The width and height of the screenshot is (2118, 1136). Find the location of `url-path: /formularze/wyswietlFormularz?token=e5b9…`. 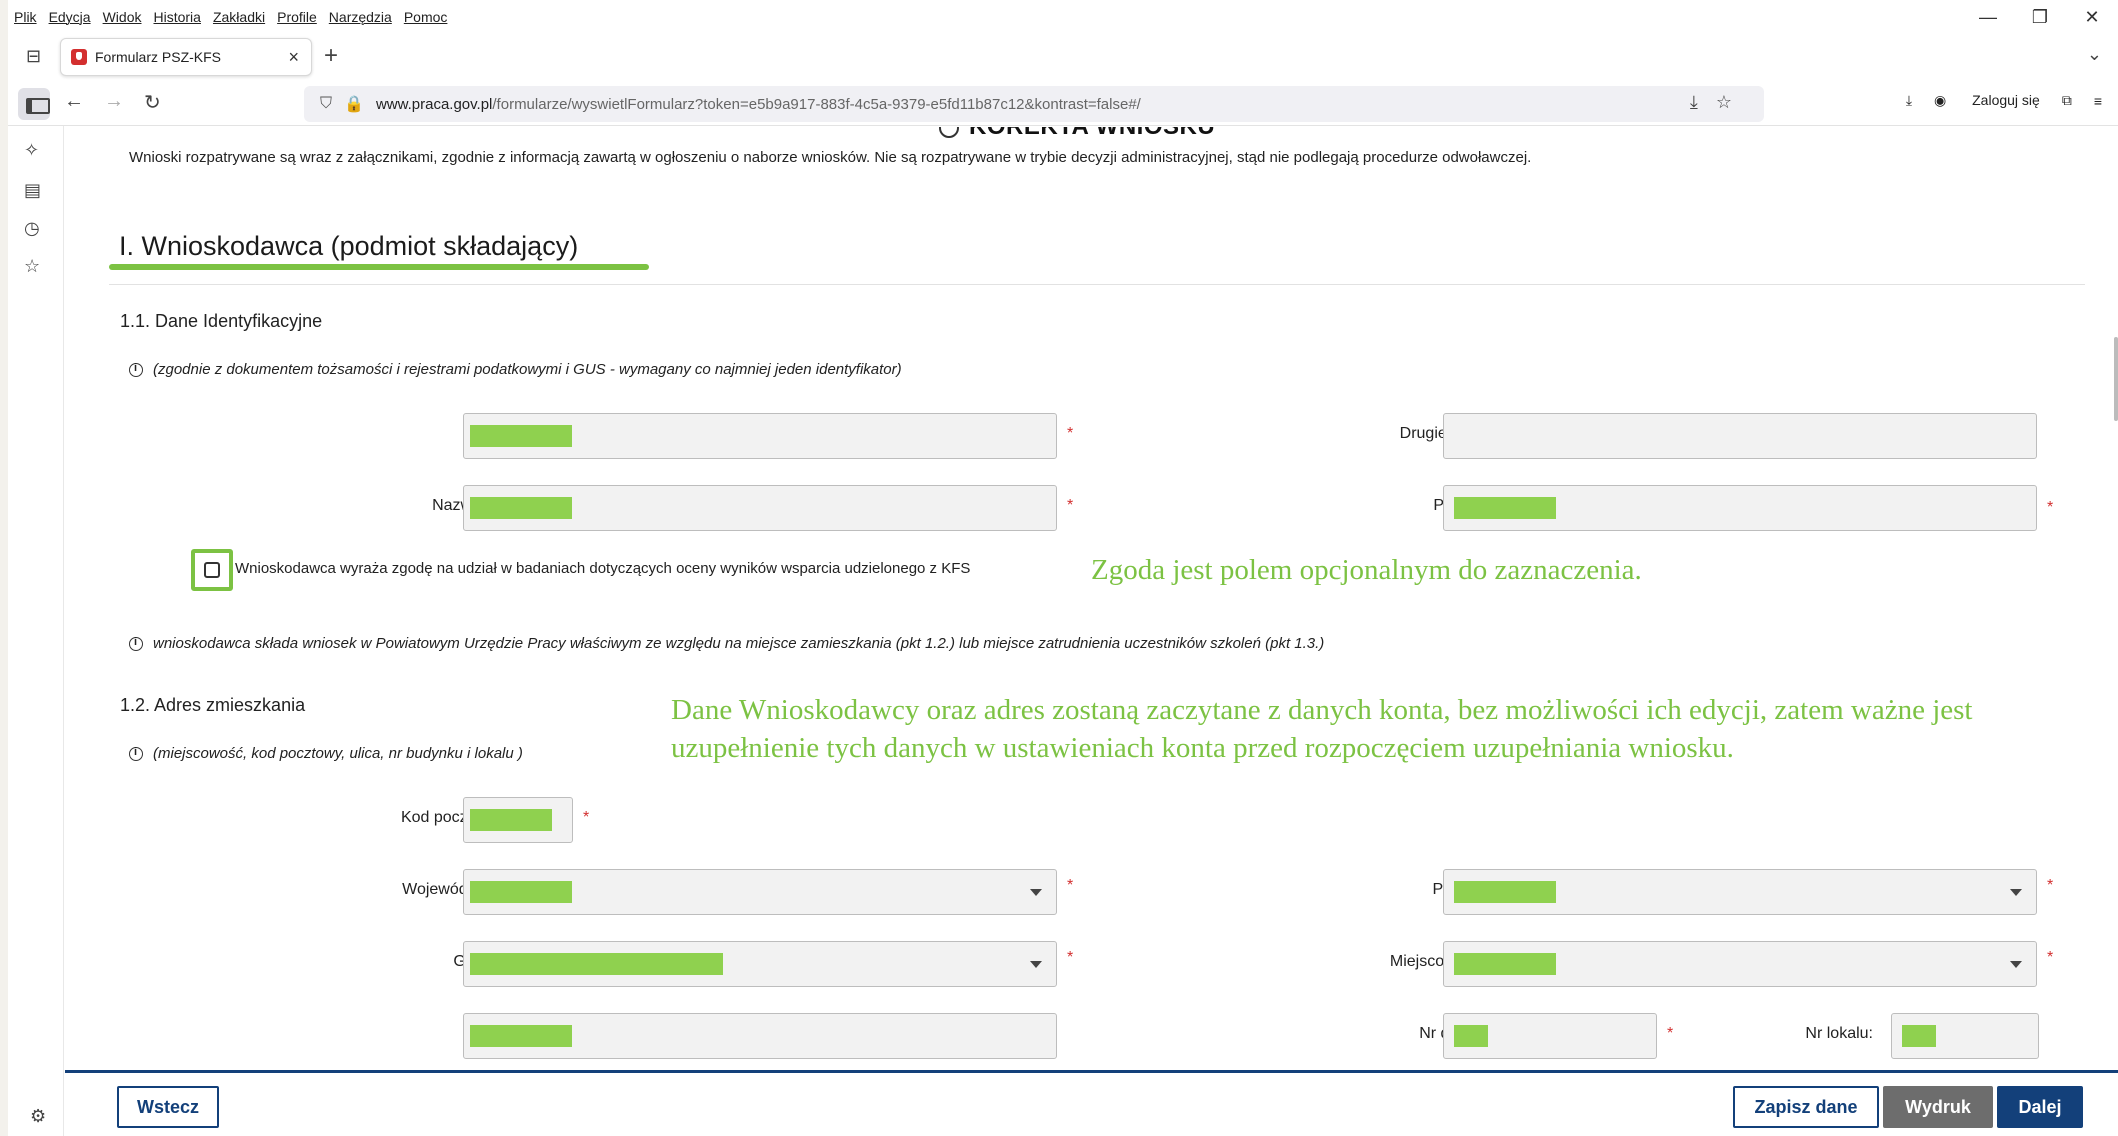

url-path: /formularze/wyswietlFormularz?token=e5b9… is located at coordinates (816, 104).